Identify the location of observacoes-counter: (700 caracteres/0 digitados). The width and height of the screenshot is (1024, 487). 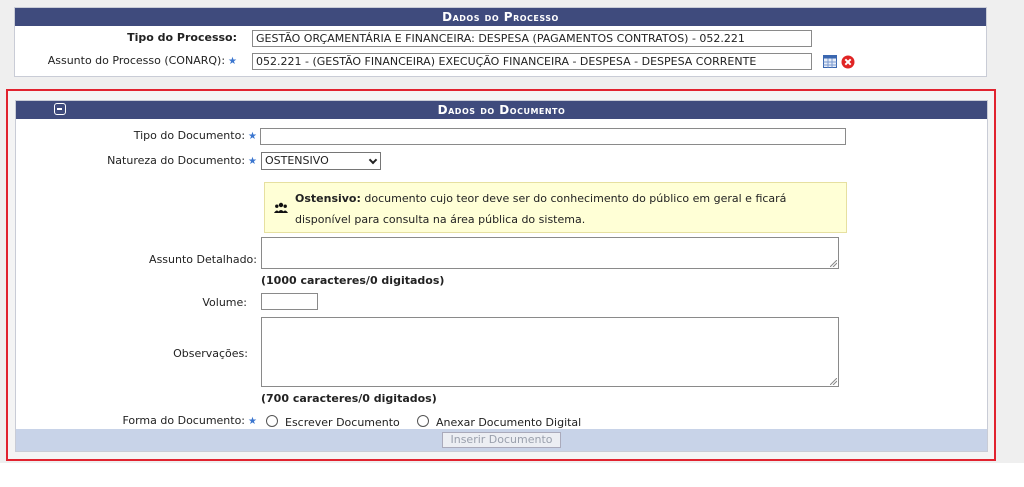
(349, 398).